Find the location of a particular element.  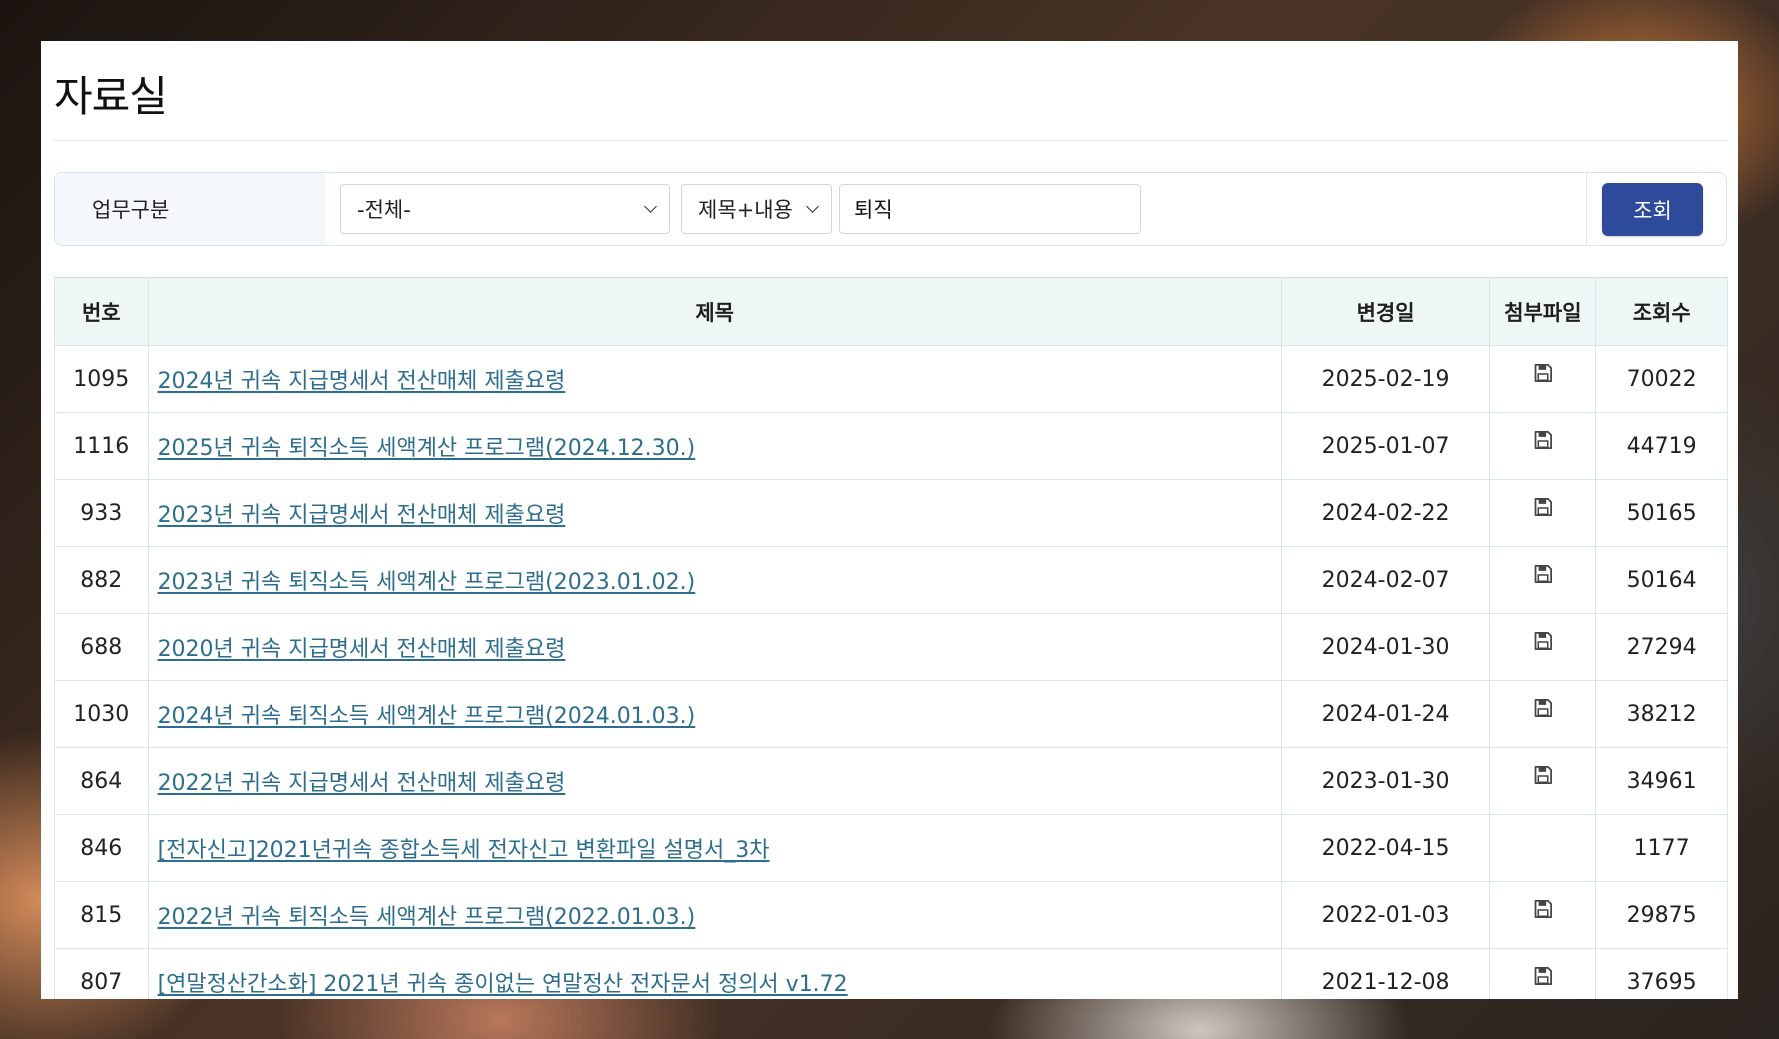

header-views: 조회수 is located at coordinates (1661, 311).